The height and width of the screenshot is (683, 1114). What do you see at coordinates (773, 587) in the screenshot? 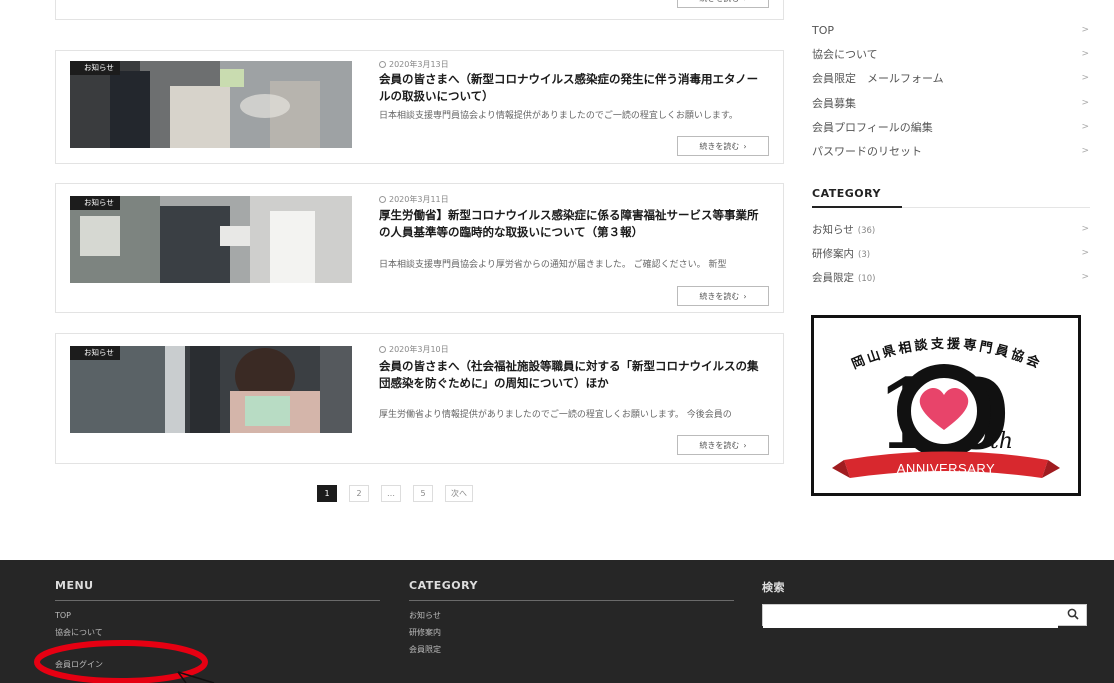
I see `footer-search-heading: 検索` at bounding box center [773, 587].